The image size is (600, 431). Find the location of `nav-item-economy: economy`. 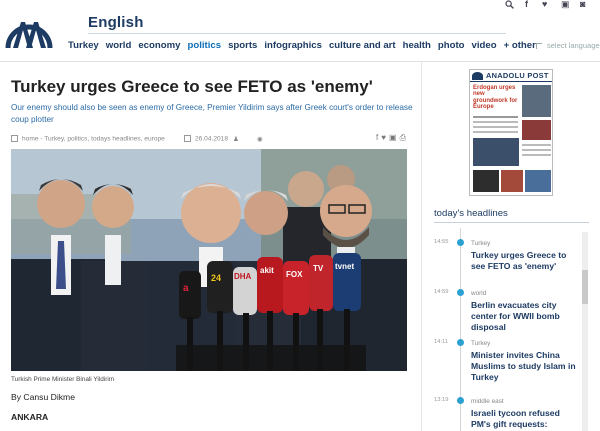

nav-item-economy: economy is located at coordinates (159, 45).